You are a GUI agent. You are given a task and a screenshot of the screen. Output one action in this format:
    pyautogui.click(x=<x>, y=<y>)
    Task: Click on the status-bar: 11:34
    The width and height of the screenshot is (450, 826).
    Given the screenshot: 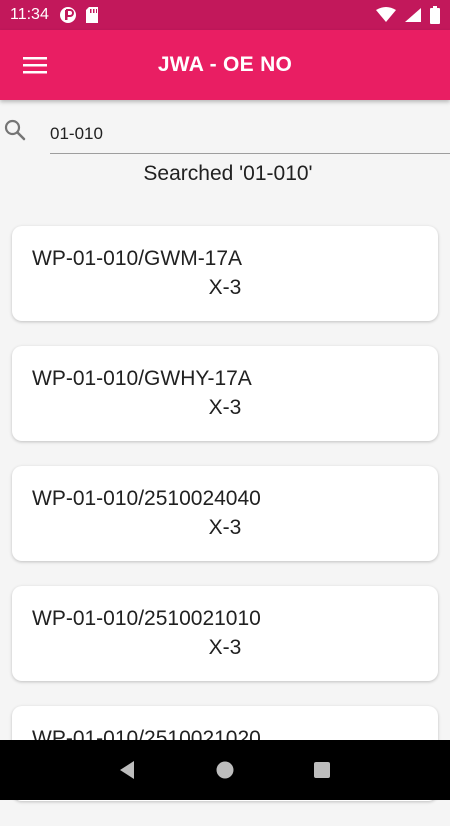 What is the action you would take?
    pyautogui.click(x=225, y=15)
    